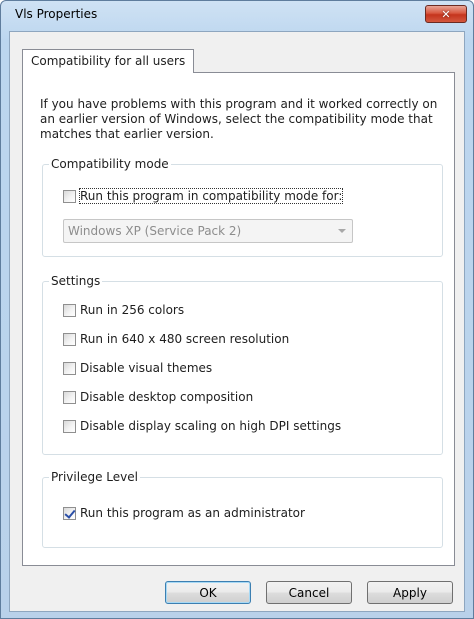 The width and height of the screenshot is (474, 619). Describe the element at coordinates (146, 368) in the screenshot. I see `option-disable-visual-themes-label: Disable visual themes` at that location.